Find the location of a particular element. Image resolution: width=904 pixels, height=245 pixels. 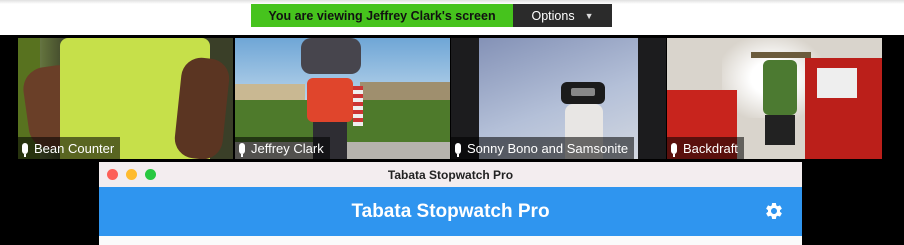

participant-name-label: Bean Counter is located at coordinates (69, 148).